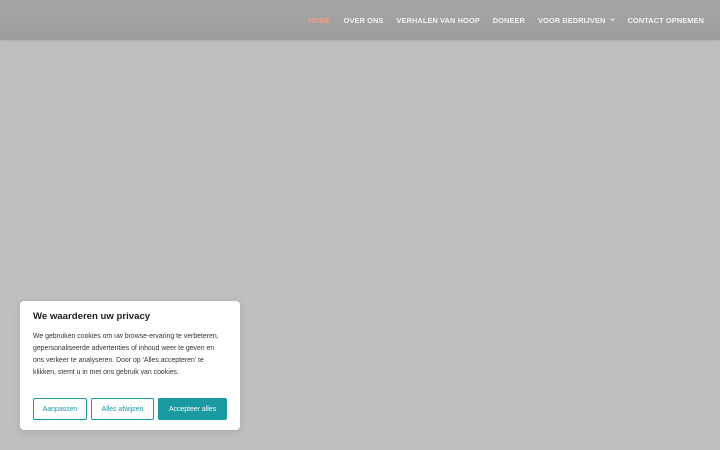  I want to click on nav-item-label: CONTACT OPNEMEN, so click(665, 20).